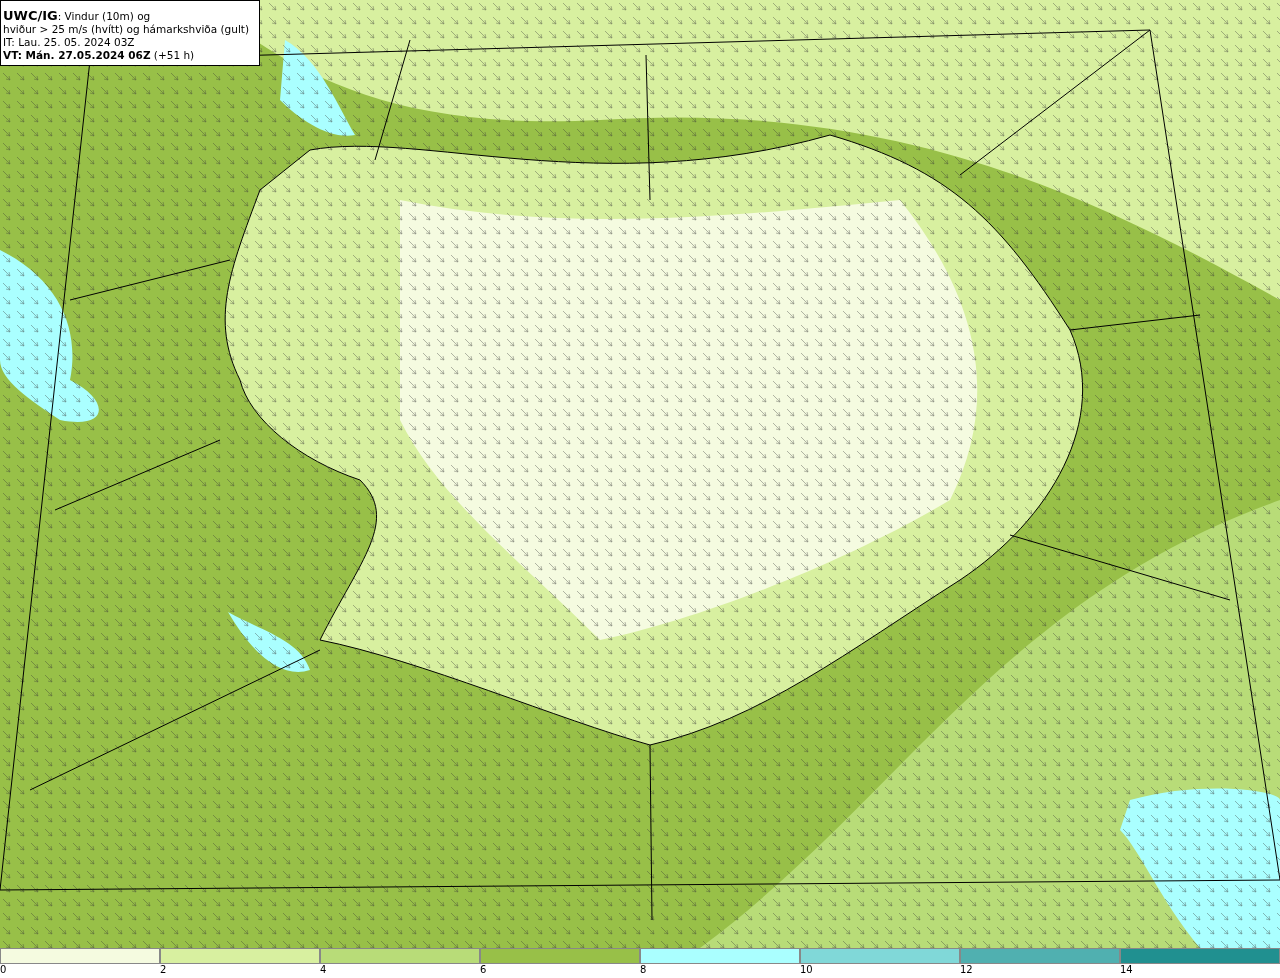  What do you see at coordinates (69, 42) in the screenshot?
I see `title-line: IT: Lau. 25. 05. 2024 03Z` at bounding box center [69, 42].